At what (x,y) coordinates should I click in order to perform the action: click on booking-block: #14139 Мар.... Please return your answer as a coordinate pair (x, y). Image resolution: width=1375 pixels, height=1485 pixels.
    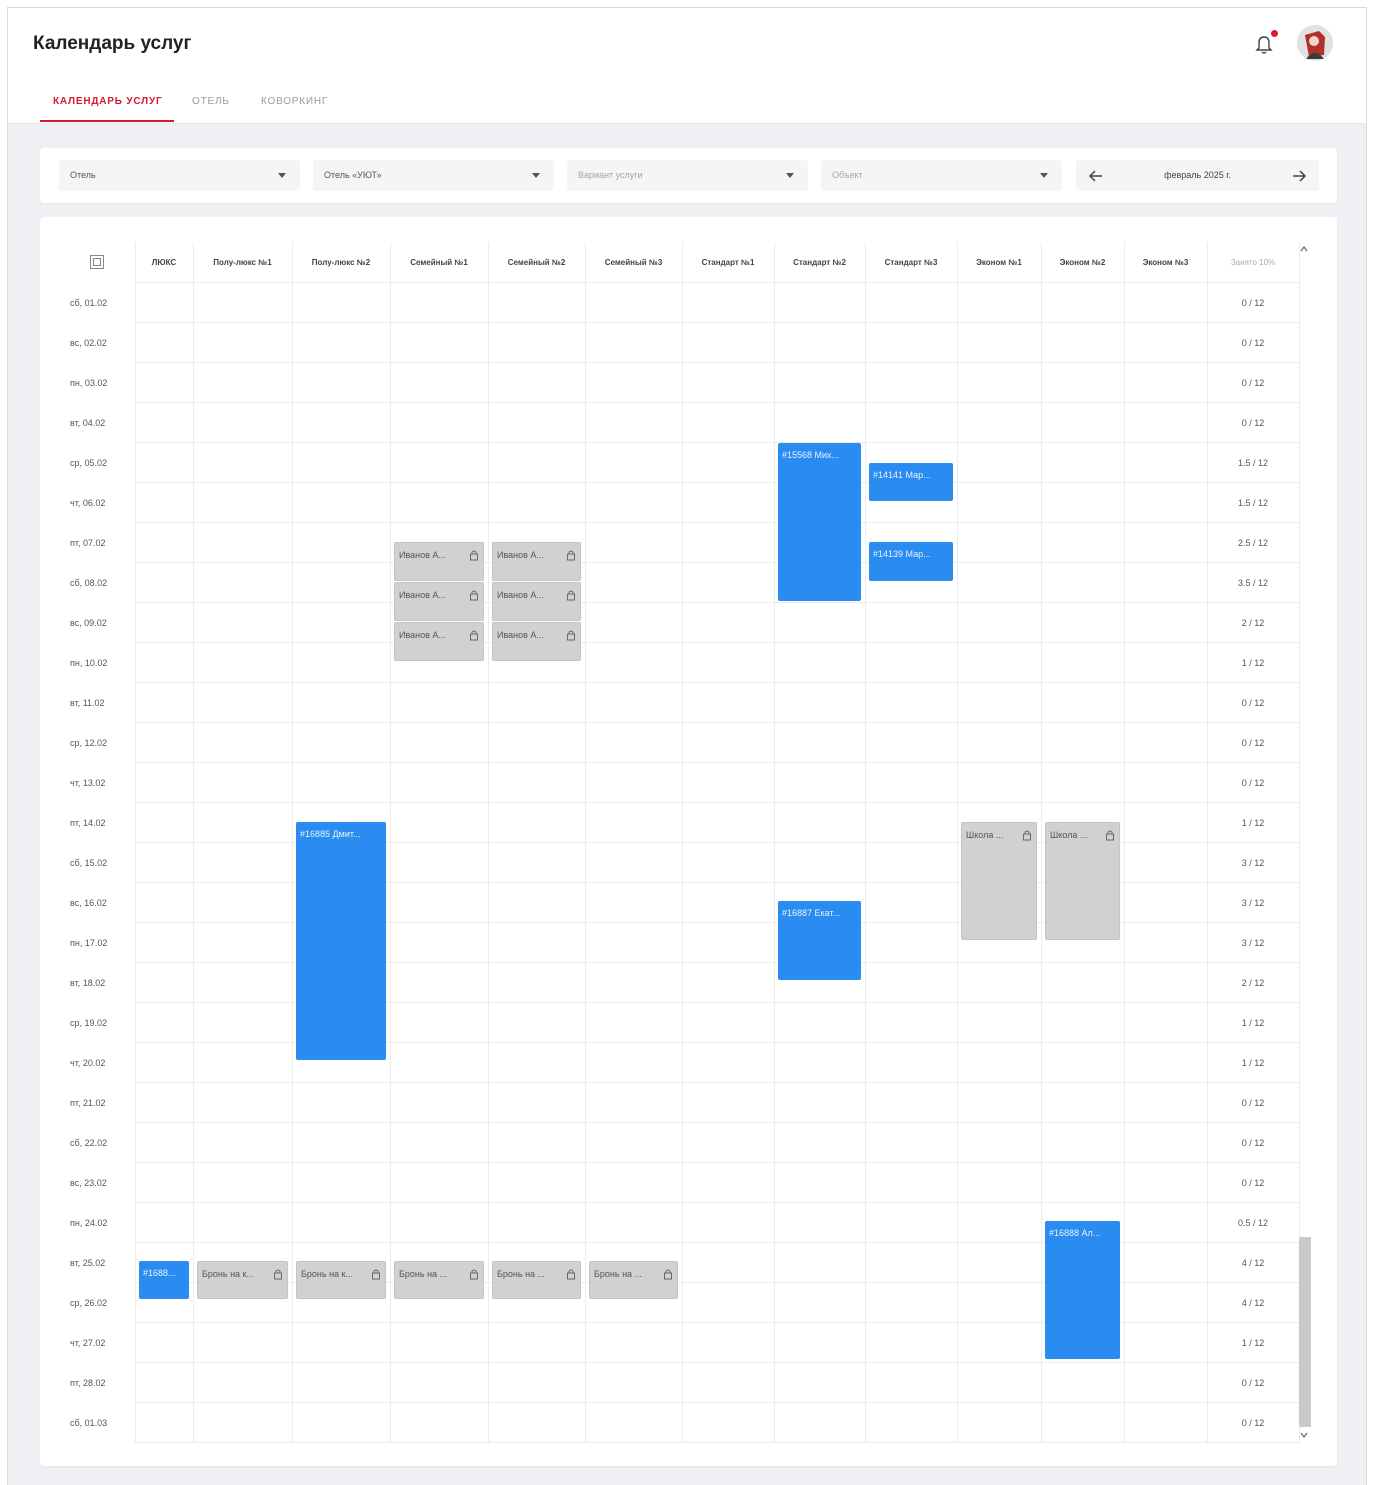
    Looking at the image, I should click on (911, 562).